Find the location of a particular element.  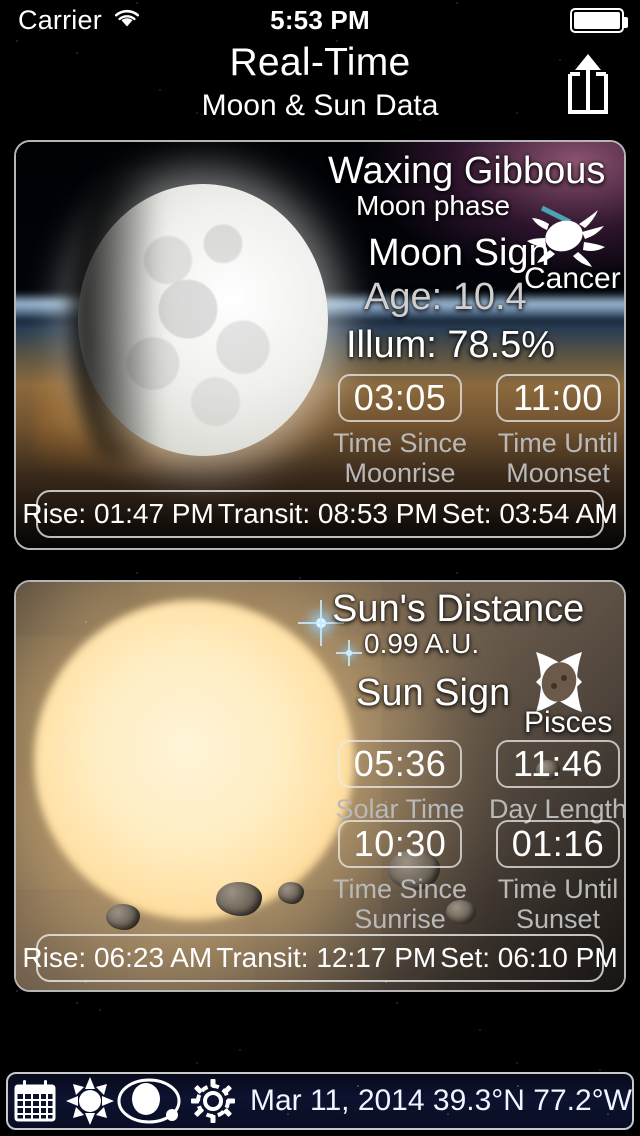

sun-button is located at coordinates (89, 1101).